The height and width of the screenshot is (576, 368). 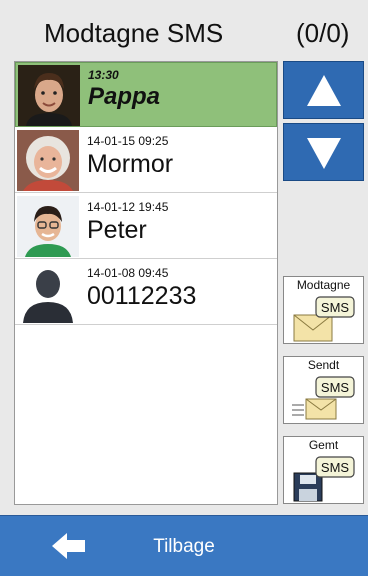 I want to click on back-button: Tilbage, so click(x=184, y=545).